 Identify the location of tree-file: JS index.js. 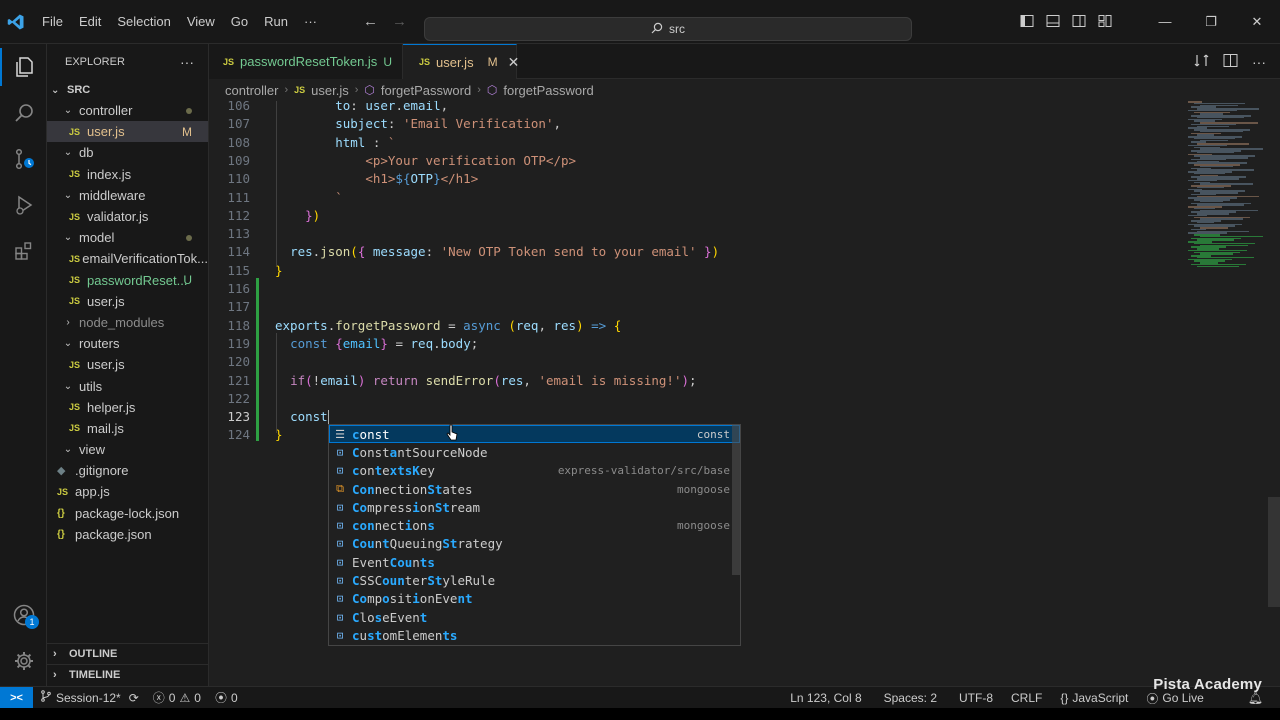
(127, 174).